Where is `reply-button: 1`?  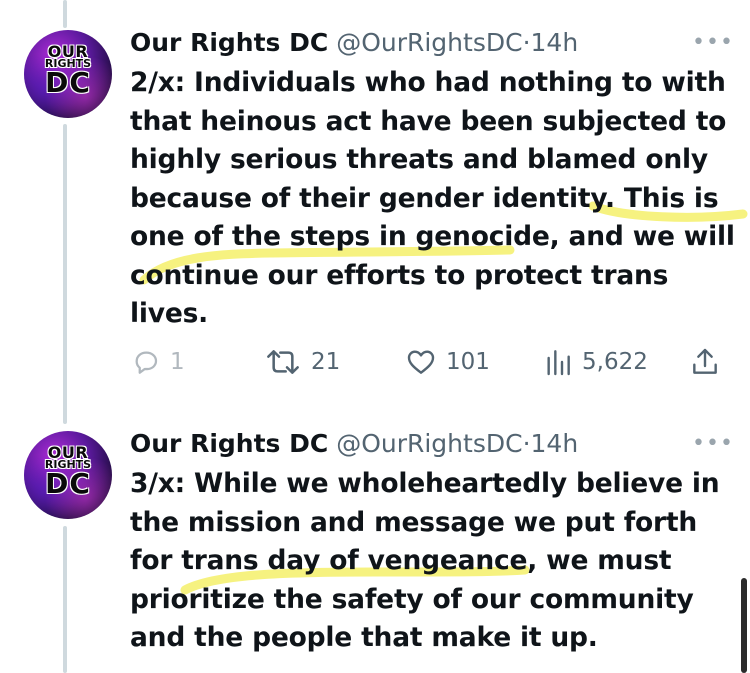 reply-button: 1 is located at coordinates (157, 362).